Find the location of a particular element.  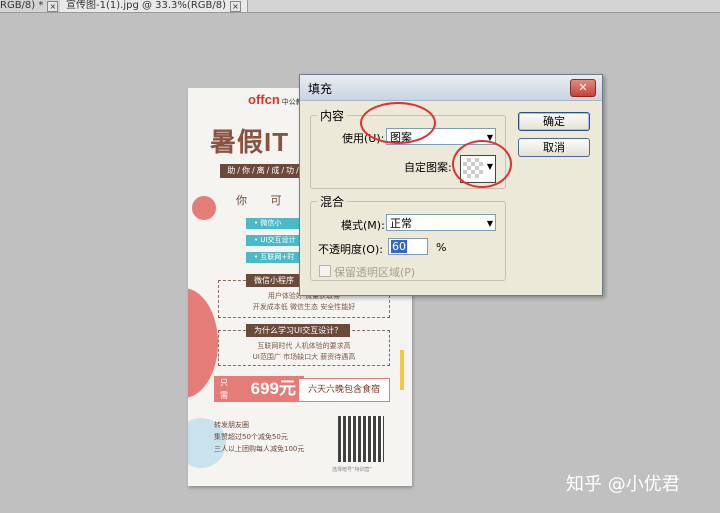

poster-box-line: 互联网时代 人机体验的要求高 is located at coordinates (304, 346).